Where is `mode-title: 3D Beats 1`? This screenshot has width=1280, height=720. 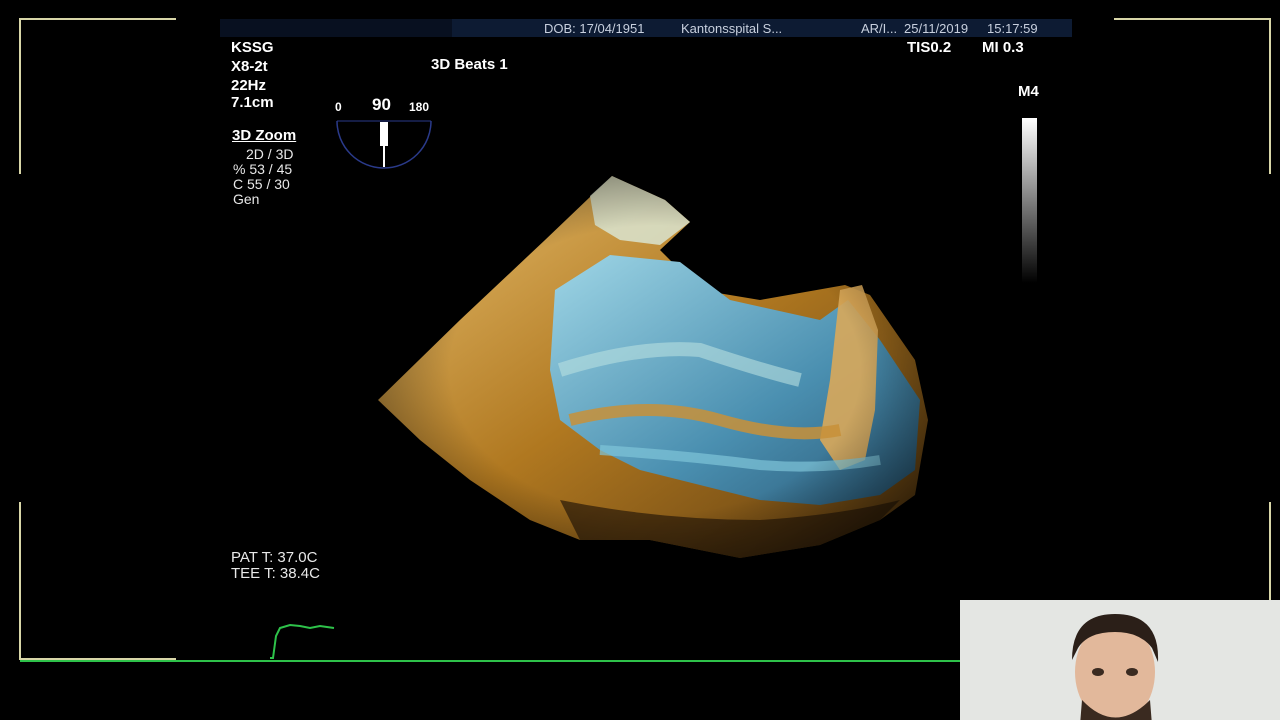
mode-title: 3D Beats 1 is located at coordinates (469, 64).